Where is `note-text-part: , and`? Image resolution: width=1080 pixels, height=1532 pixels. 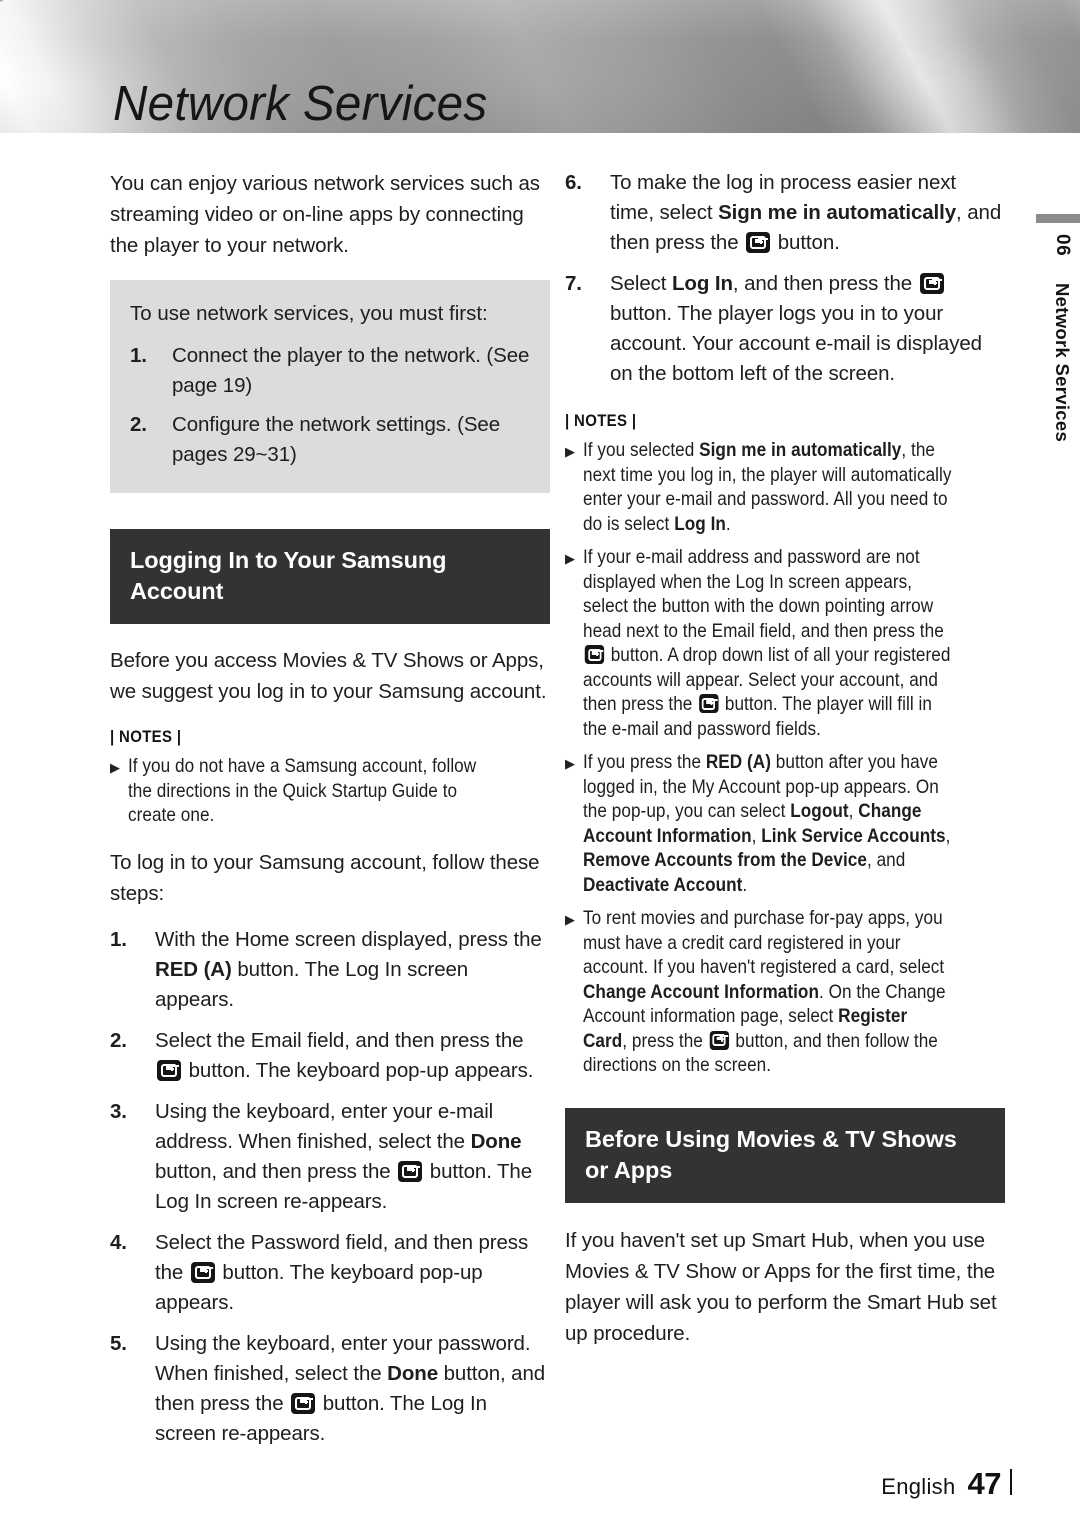 note-text-part: , and is located at coordinates (886, 860).